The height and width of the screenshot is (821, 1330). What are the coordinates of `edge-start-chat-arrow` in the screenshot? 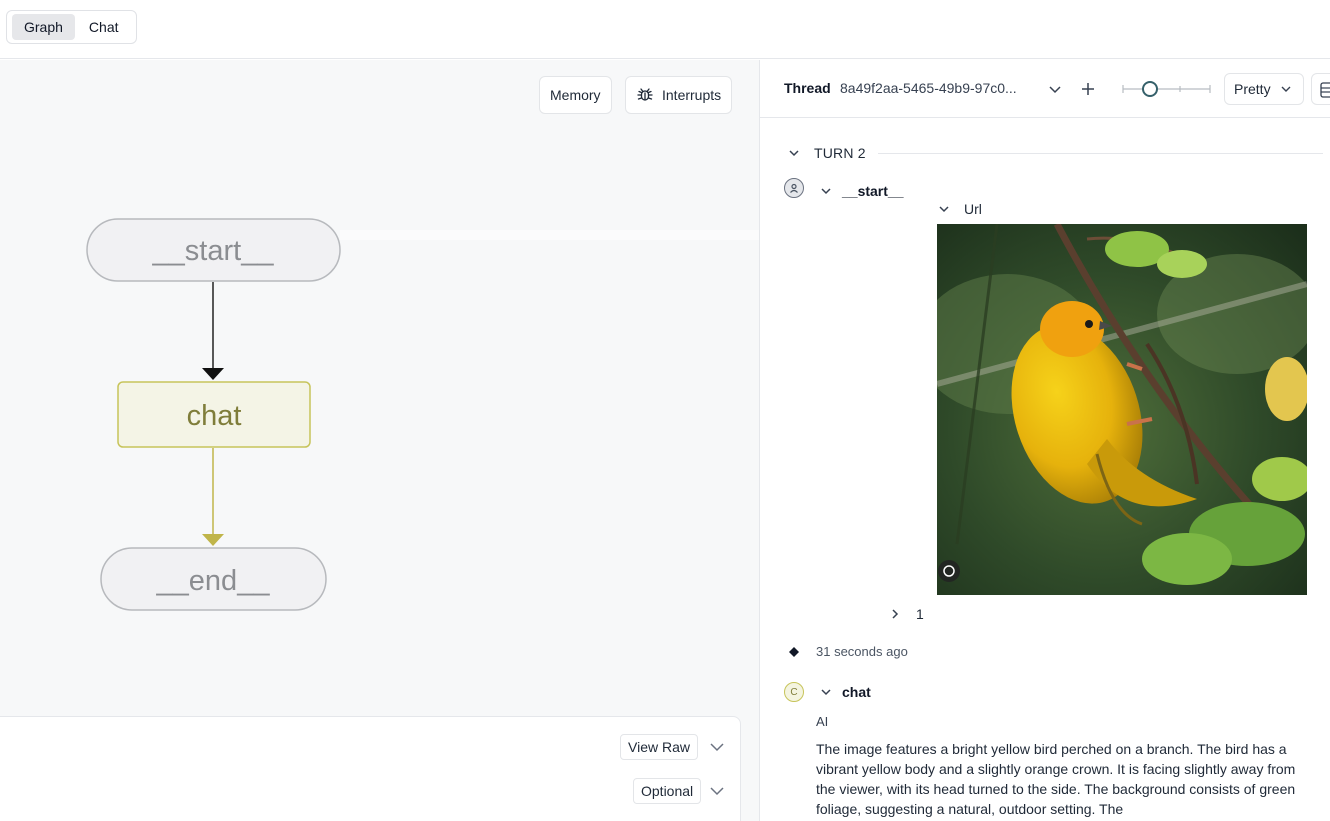 It's located at (213, 374).